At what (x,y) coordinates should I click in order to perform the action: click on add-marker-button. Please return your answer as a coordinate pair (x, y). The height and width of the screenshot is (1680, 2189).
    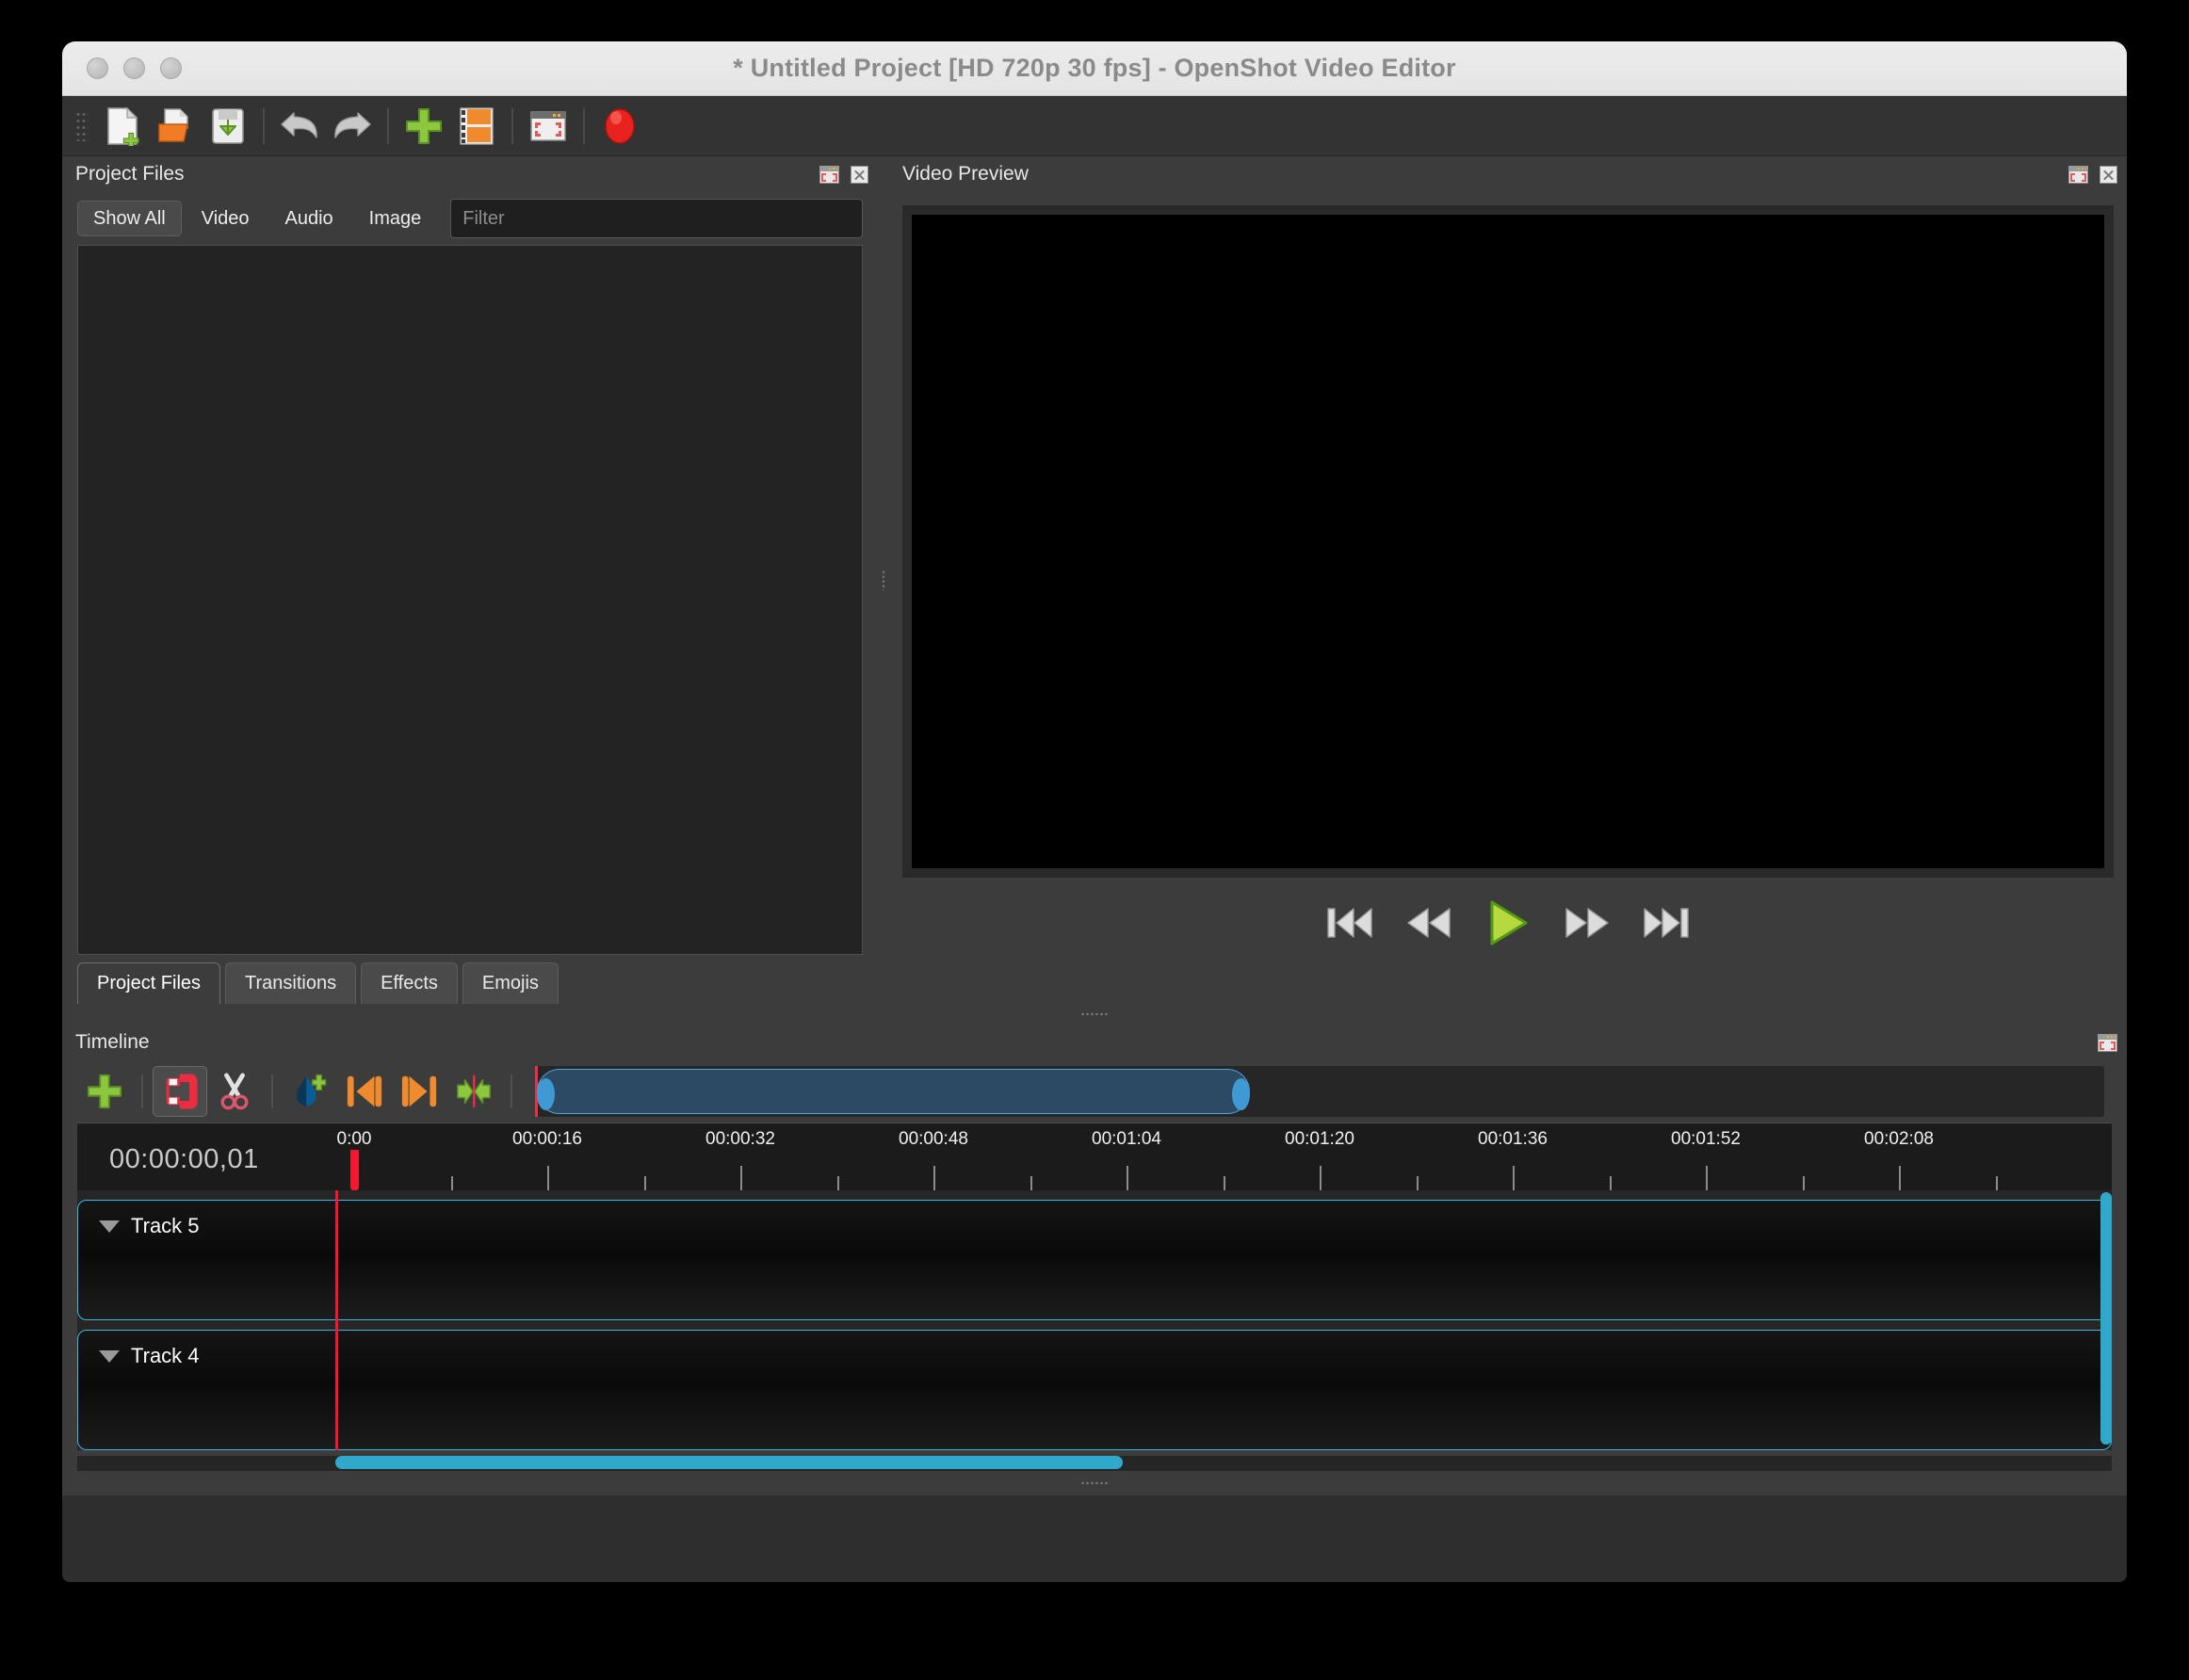
    Looking at the image, I should click on (310, 1091).